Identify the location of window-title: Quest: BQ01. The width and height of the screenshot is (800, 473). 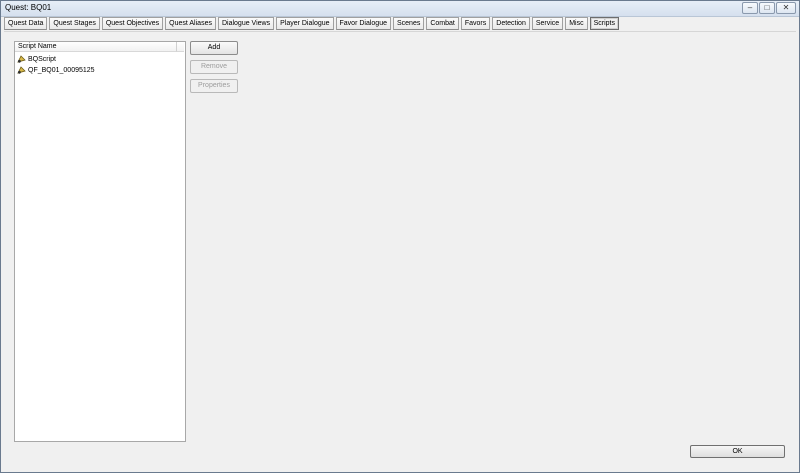
(28, 7).